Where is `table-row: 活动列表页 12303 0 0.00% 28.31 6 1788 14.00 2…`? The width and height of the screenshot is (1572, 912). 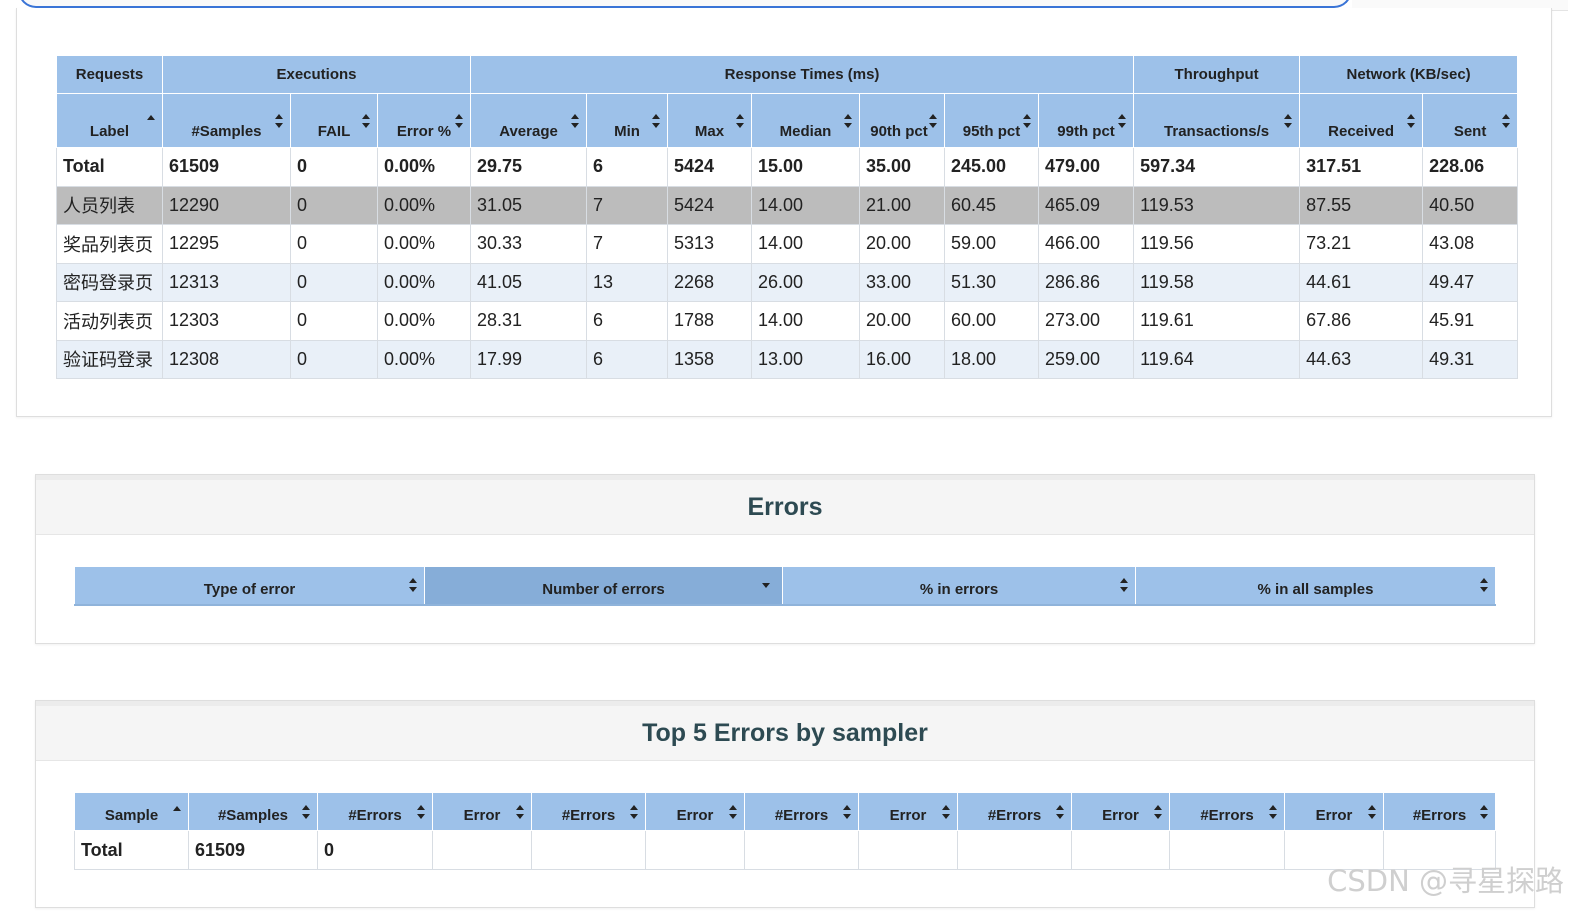 table-row: 活动列表页 12303 0 0.00% 28.31 6 1788 14.00 2… is located at coordinates (787, 321).